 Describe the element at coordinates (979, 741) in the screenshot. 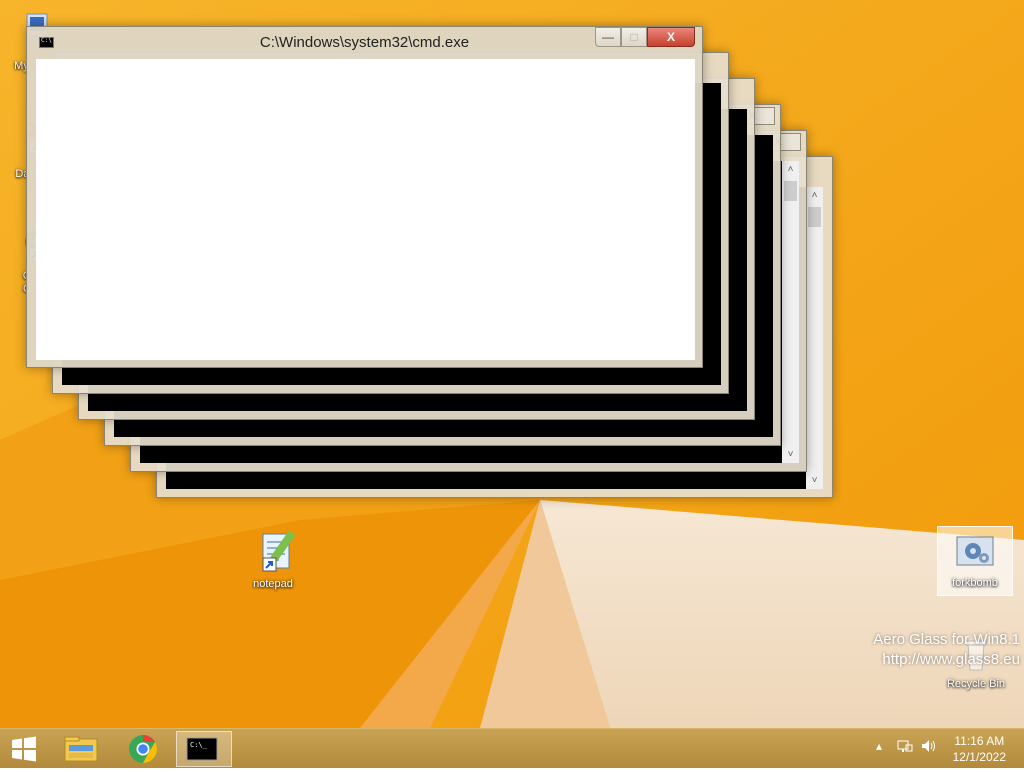

I see `clock-time: 11:16 AM` at that location.